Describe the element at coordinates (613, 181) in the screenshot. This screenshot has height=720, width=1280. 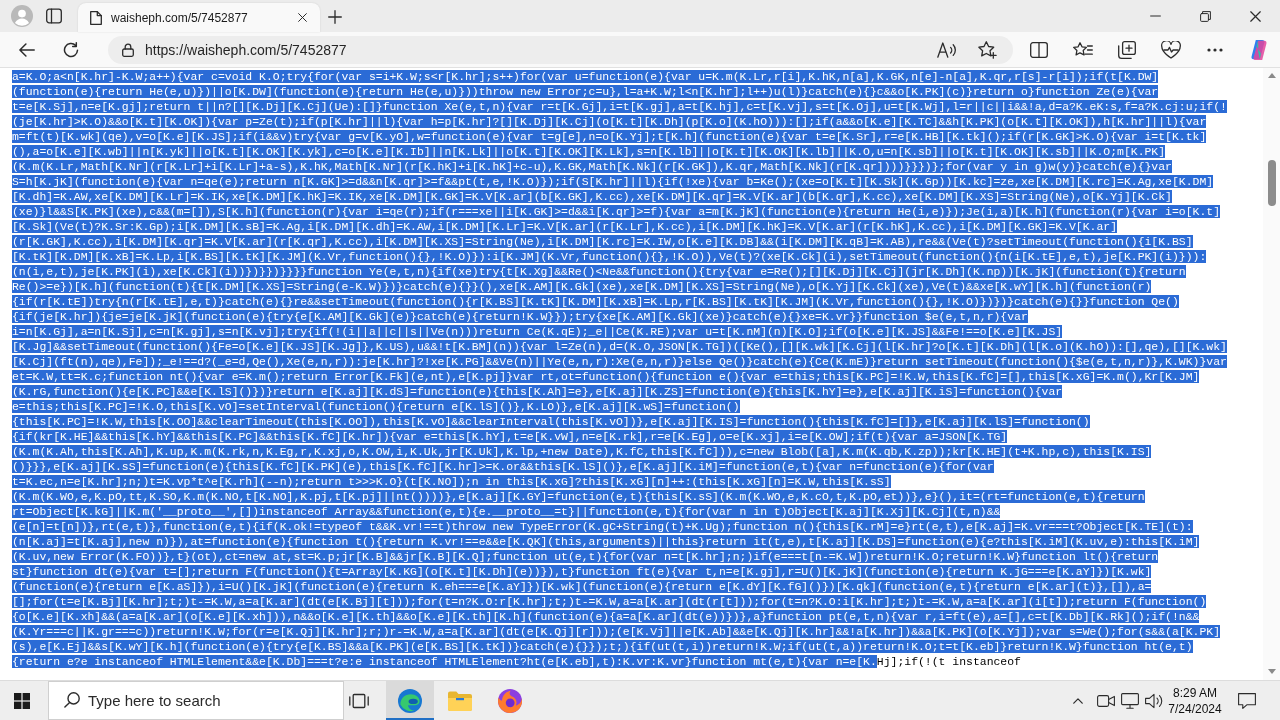
I see `code-text: S=h[K.jK](function(e){var n=qe(e);return n[K.GK]>=d&&n[K.qr]>=f&&pt(t,e,!K.O)});if(S[K.hr]||l){if(!xe){var b=Ke();(xe=o[K.t][K.Sk](K.Gp))[K.kc]=ze,xe[K.DM][K.rc]=K.Ag,xe[K.DM]` at that location.